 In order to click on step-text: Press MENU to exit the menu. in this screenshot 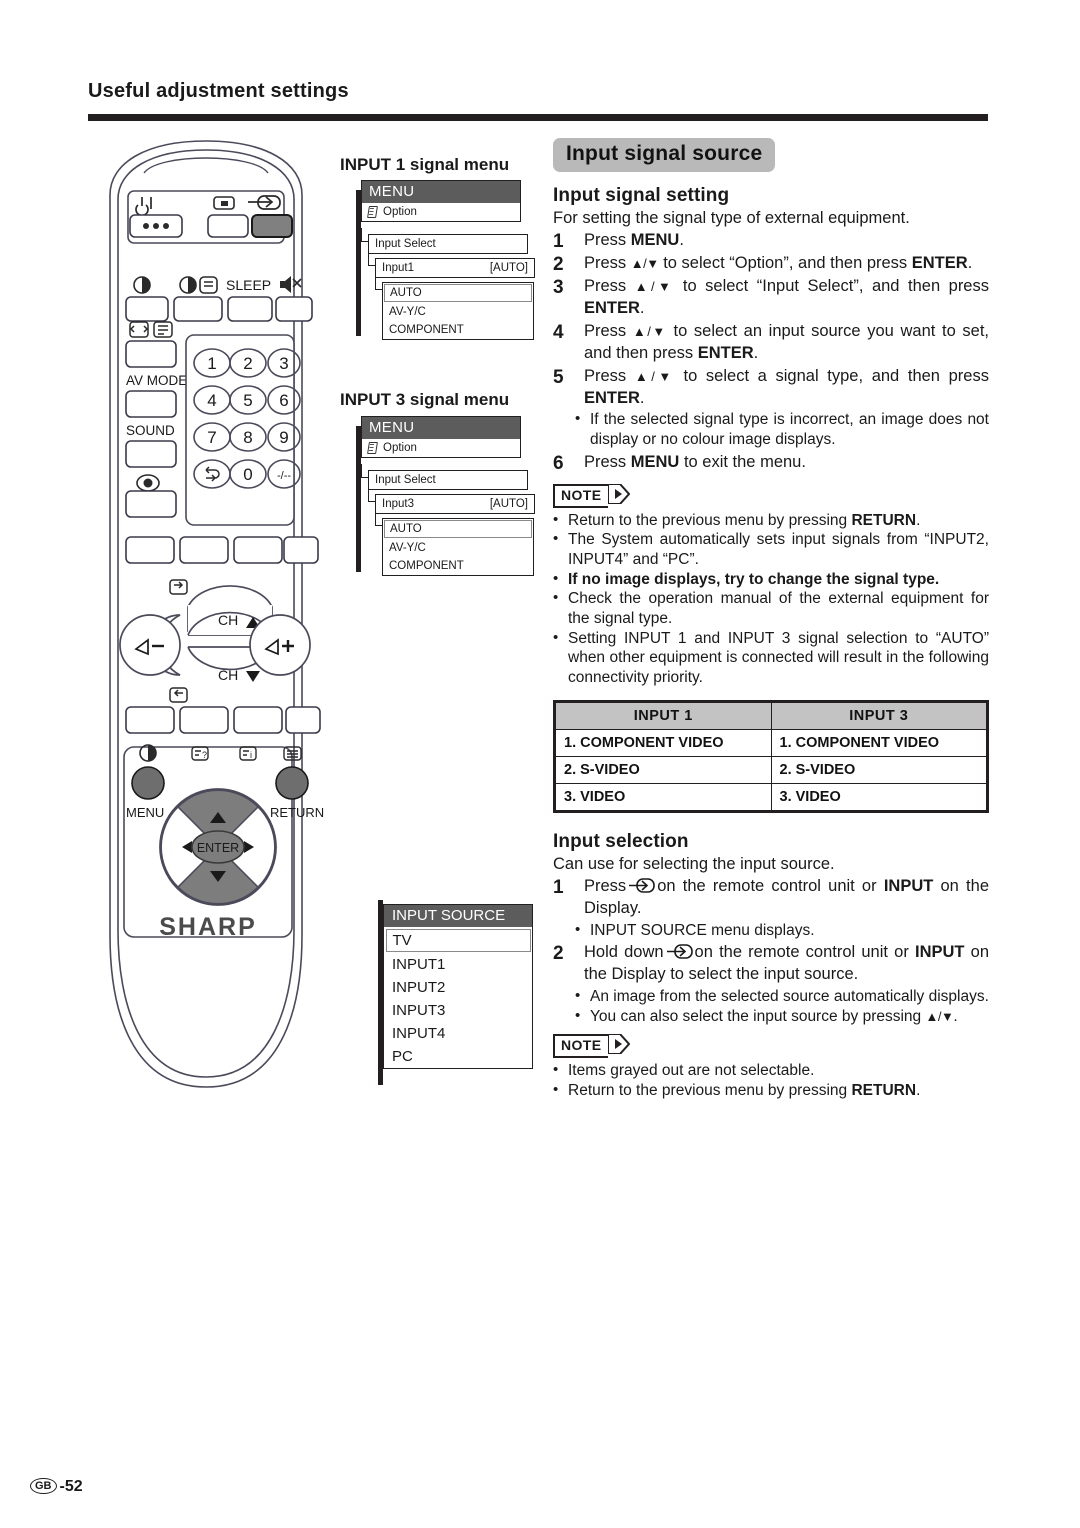, I will do `click(695, 461)`.